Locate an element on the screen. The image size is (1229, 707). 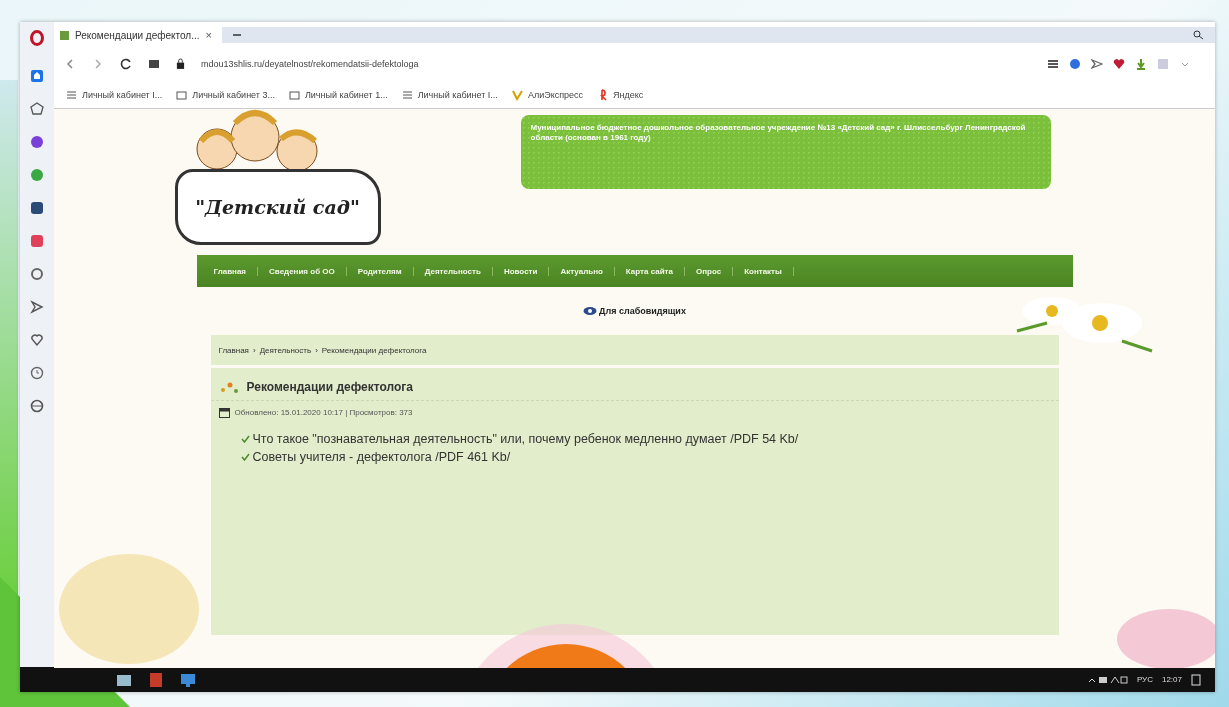
nav-link: Опрос is located at coordinates (709, 271).